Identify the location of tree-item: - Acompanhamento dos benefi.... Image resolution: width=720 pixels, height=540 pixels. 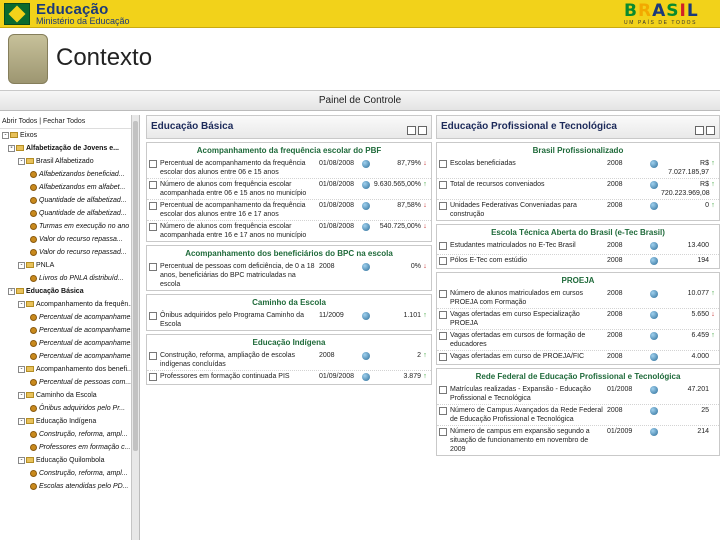
(69, 369).